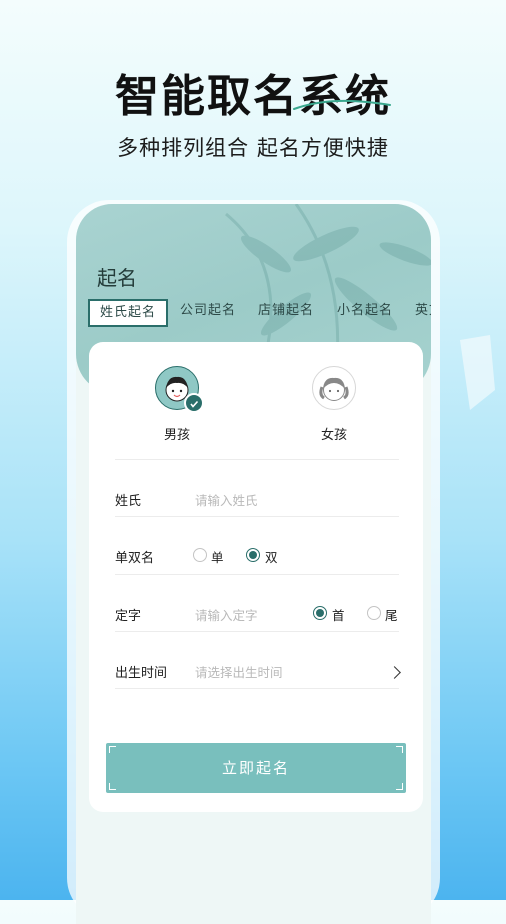 The width and height of the screenshot is (506, 924). What do you see at coordinates (200, 555) in the screenshot?
I see `radio-single` at bounding box center [200, 555].